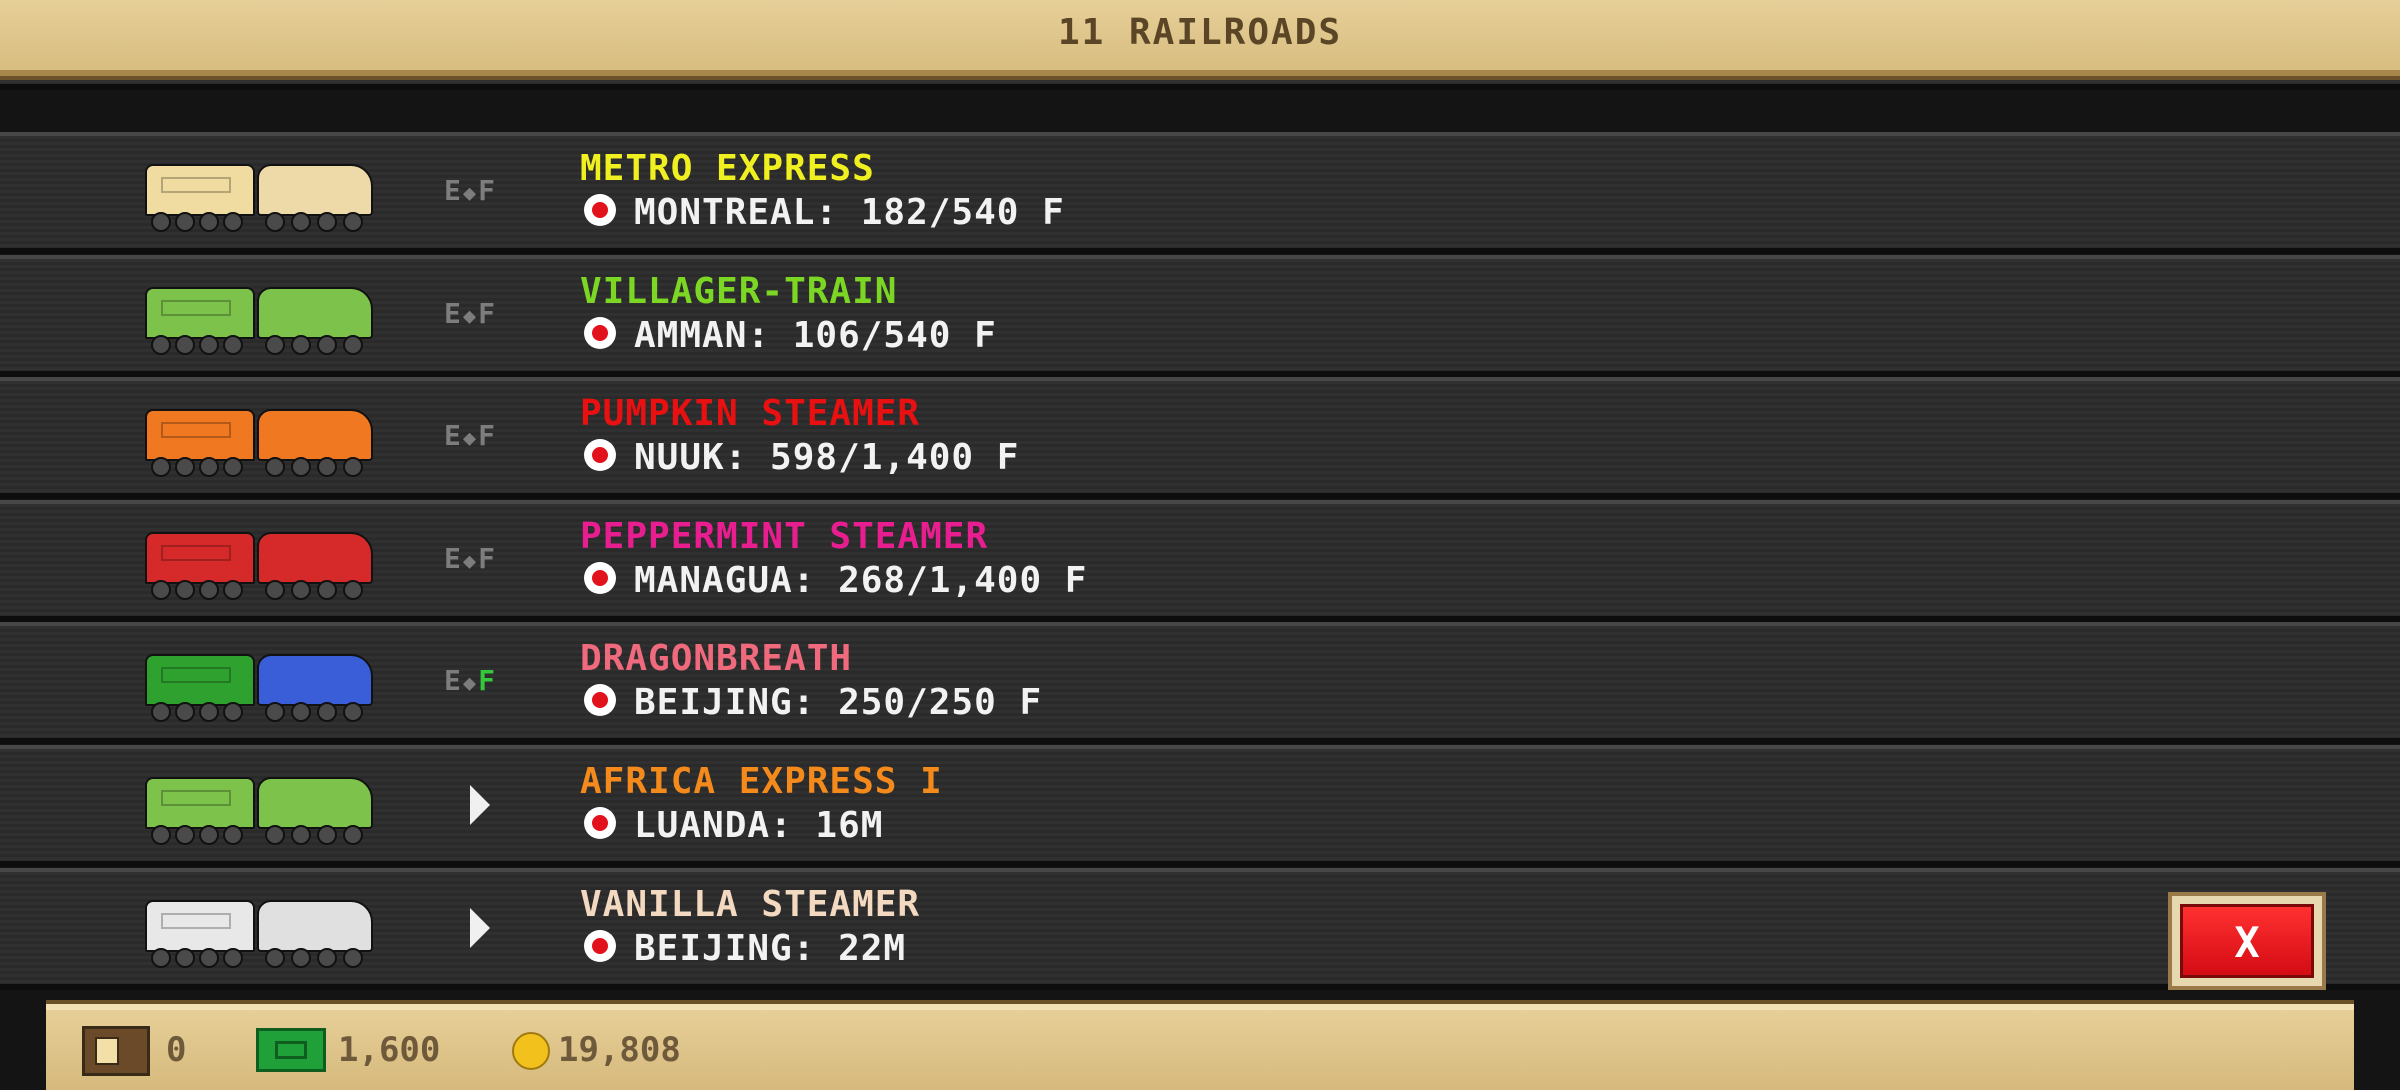 This screenshot has height=1090, width=2400. I want to click on train-name: VILLAGER-TRAIN, so click(739, 291).